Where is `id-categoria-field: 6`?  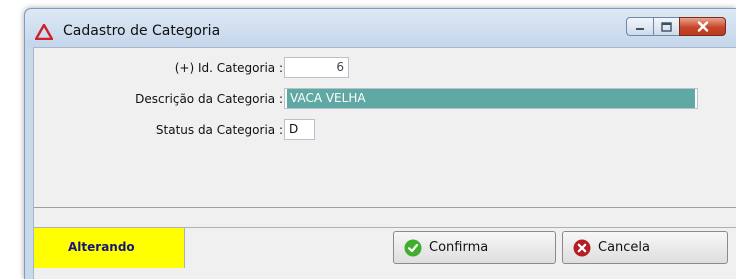 id-categoria-field: 6 is located at coordinates (316, 67).